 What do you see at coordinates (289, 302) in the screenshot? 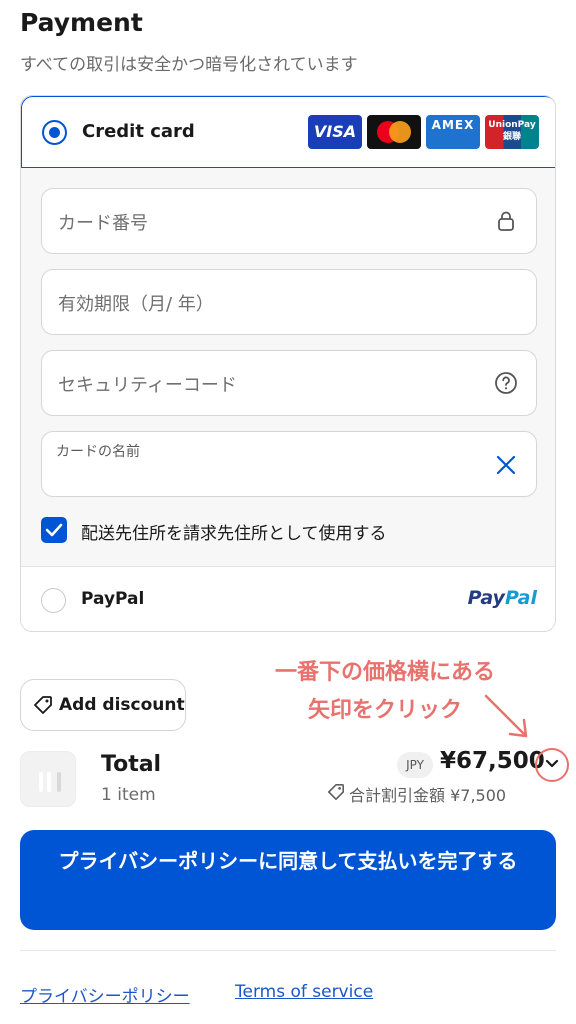
I see `expiry-field: 有効期限（月/ 年）` at bounding box center [289, 302].